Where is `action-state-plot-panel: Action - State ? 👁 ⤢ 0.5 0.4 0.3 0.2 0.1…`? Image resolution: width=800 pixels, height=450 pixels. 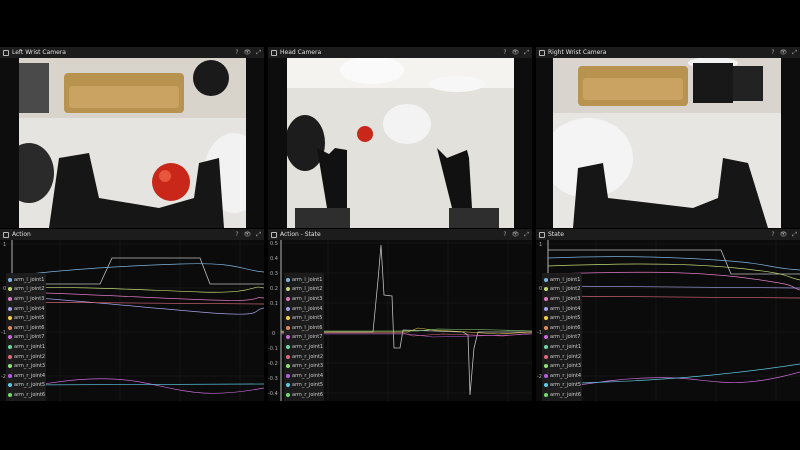
action-state-plot-panel: Action - State ? 👁 ⤢ 0.5 0.4 0.3 0.2 0.1… is located at coordinates (400, 315).